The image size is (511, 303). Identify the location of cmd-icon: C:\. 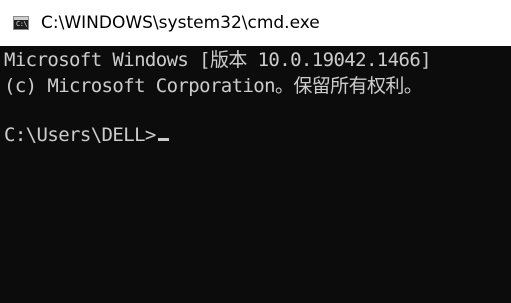
(21, 23).